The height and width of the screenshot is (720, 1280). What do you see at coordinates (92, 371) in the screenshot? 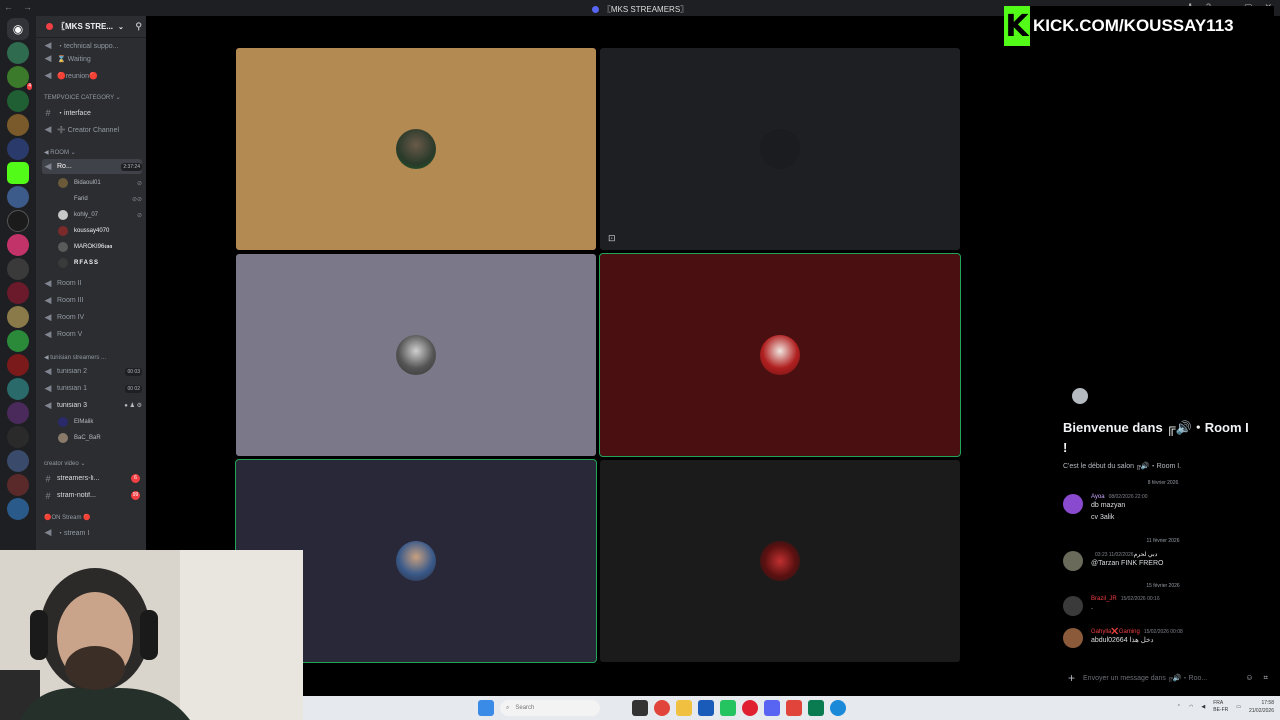
I see `voice-channel-tunisian: ◀ tunisian 2 00 03` at bounding box center [92, 371].